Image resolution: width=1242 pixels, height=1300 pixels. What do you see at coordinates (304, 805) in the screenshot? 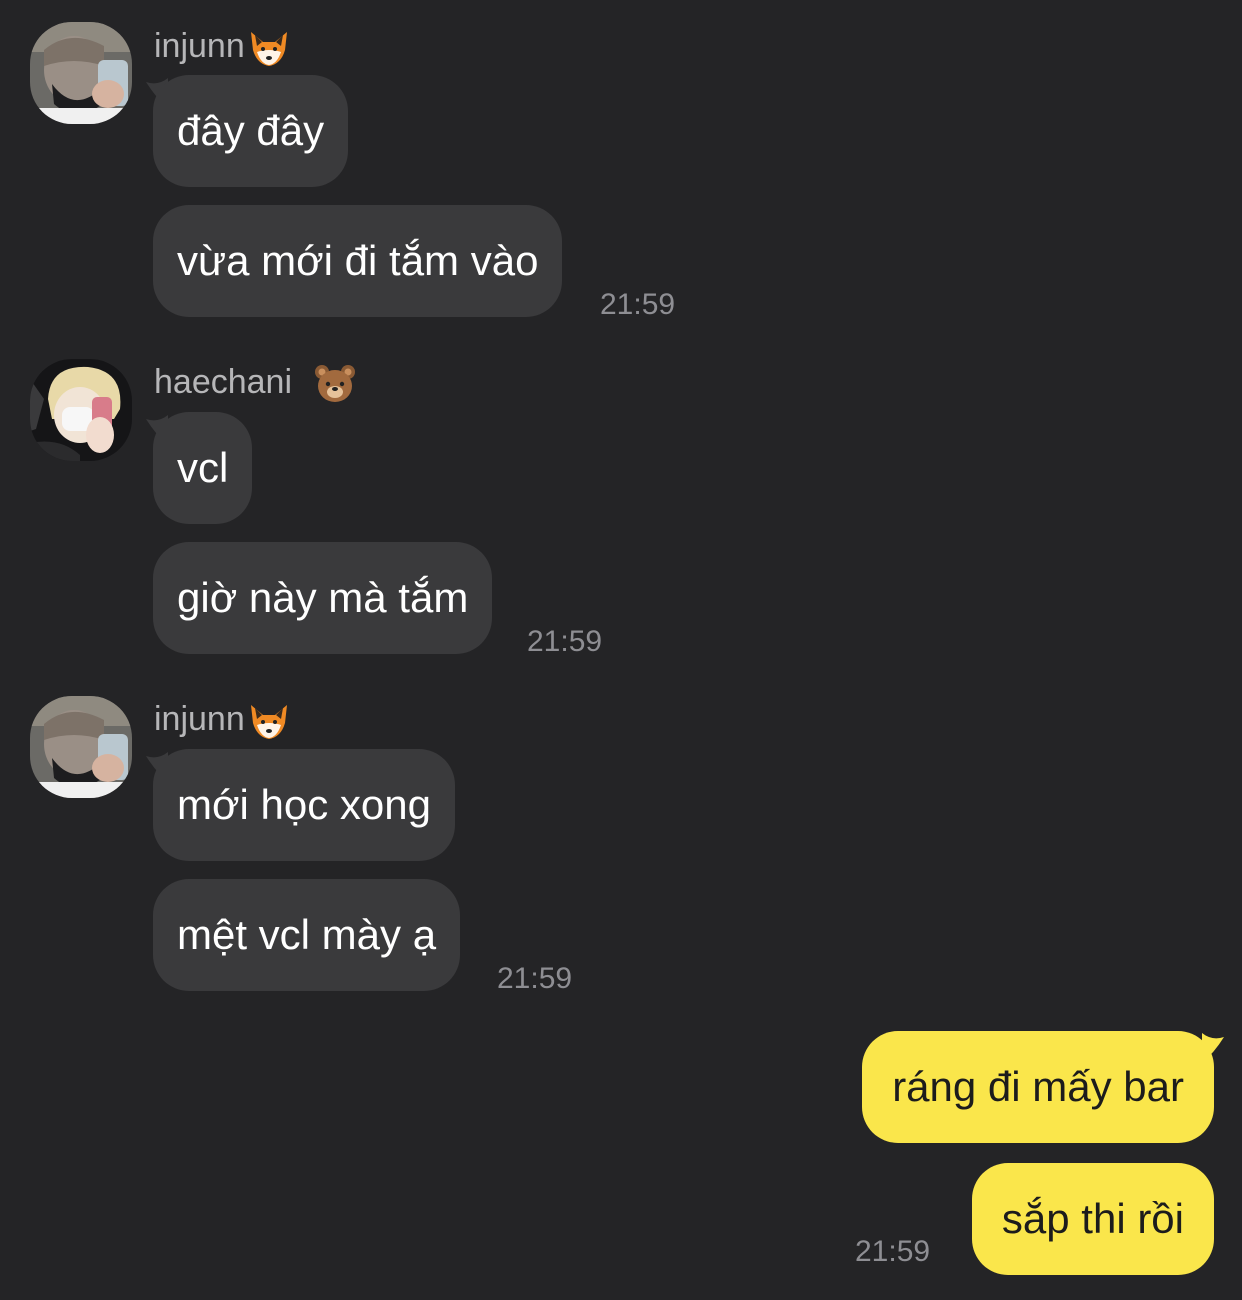
I see `message-bubble: mới học xong` at bounding box center [304, 805].